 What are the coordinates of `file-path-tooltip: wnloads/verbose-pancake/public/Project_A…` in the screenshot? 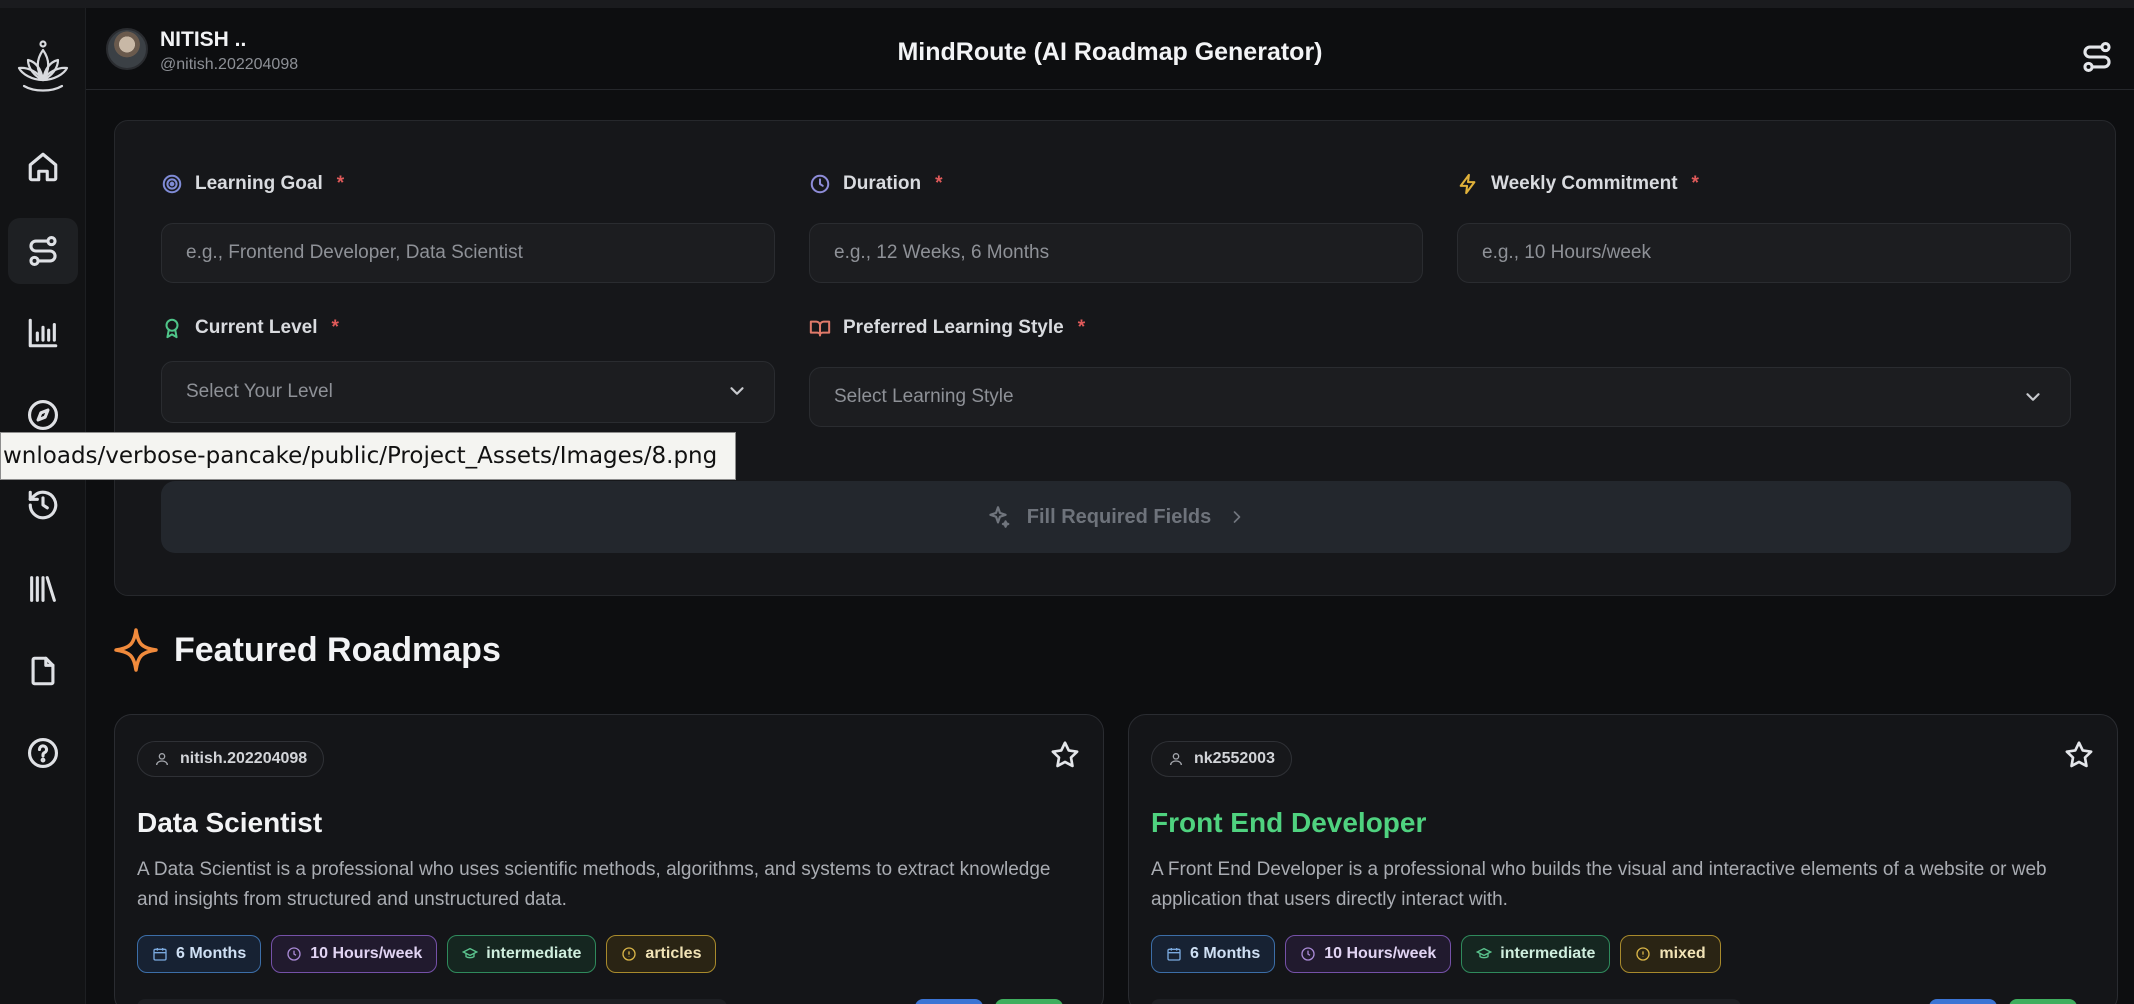 It's located at (368, 456).